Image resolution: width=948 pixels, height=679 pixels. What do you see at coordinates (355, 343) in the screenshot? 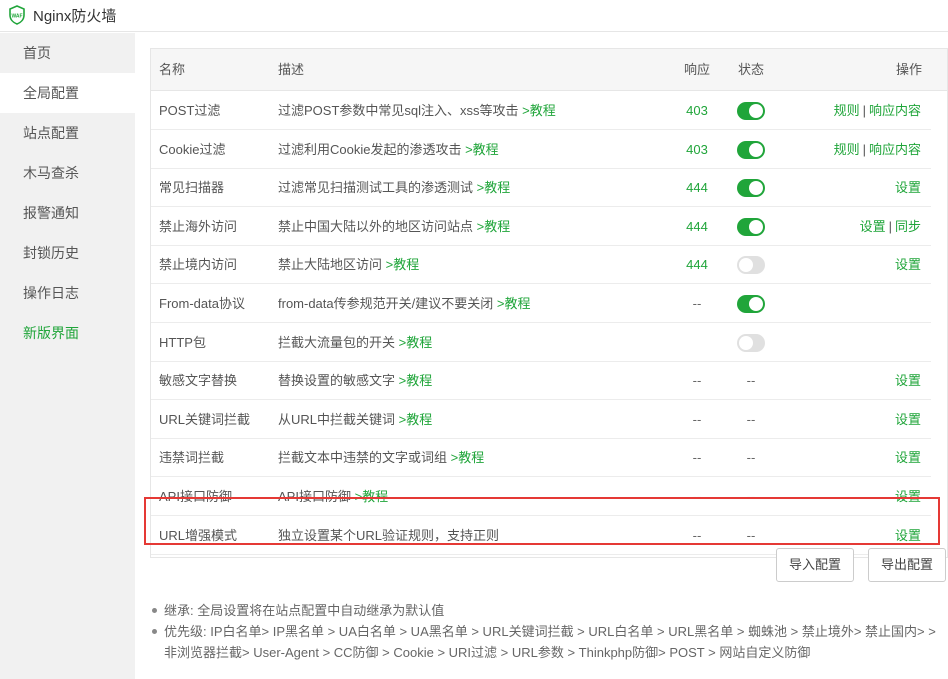
I see `rule-description: 拦截大流量包的开关 >教程` at bounding box center [355, 343].